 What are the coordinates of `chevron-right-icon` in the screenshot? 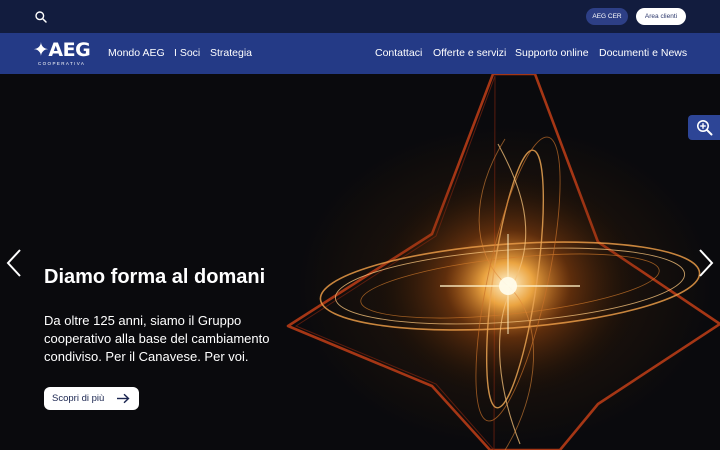 It's located at (706, 263).